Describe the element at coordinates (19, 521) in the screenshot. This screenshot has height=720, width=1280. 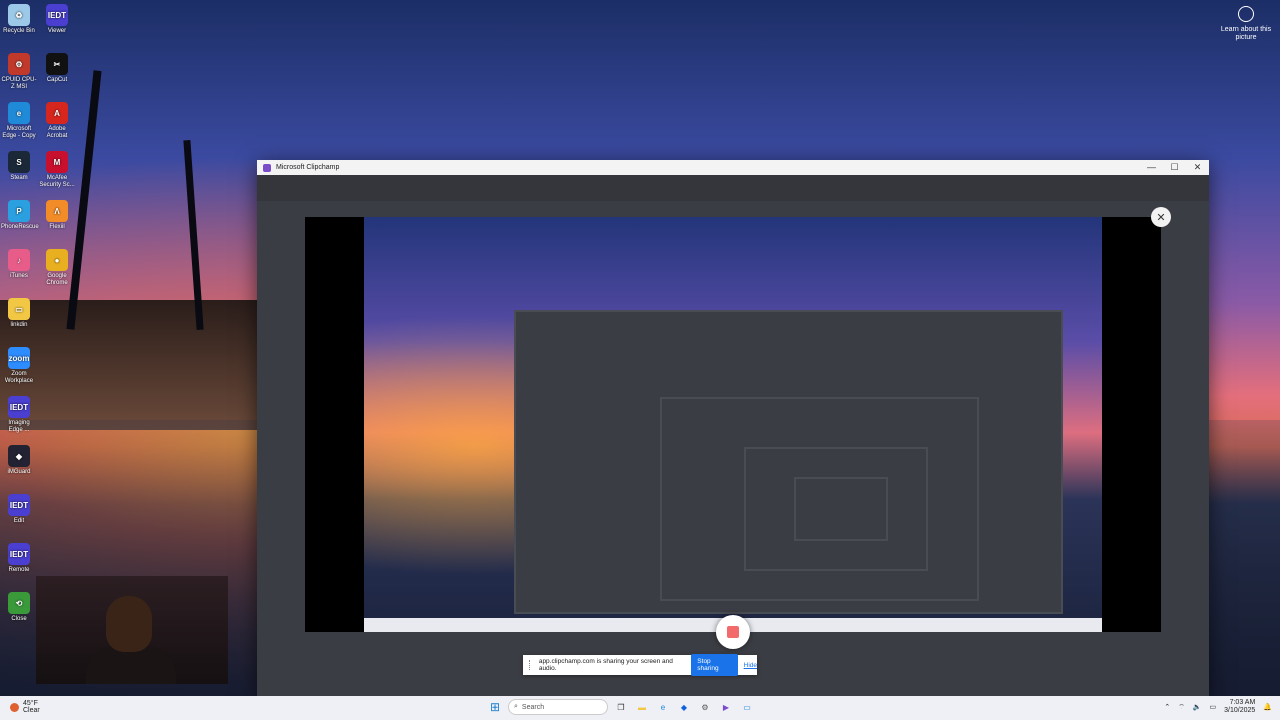
I see `desktop-icon-label: Edit` at that location.